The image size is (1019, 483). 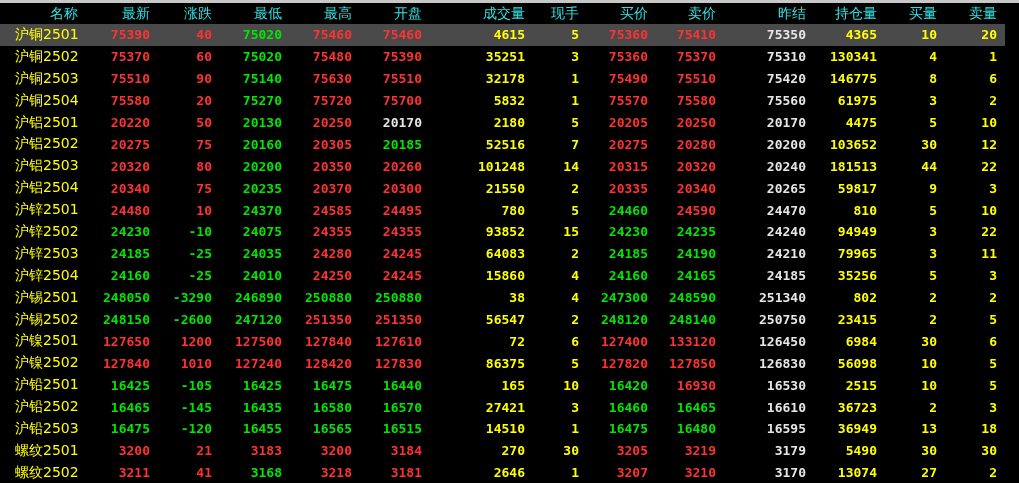 I want to click on table-row: 沪锡2501 248050 -3290 246890 250880 250880 38 4 247300 248590 251340 802 2 2, so click(x=509, y=297).